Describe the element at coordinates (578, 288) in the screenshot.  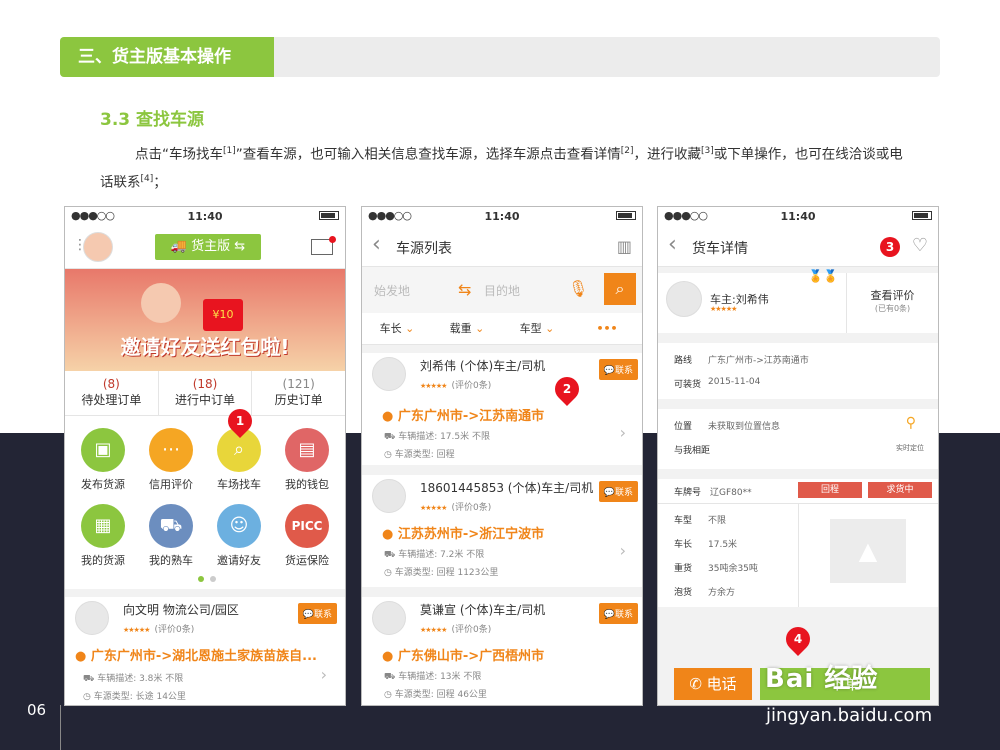
I see `microphone-icon: 🎙` at that location.